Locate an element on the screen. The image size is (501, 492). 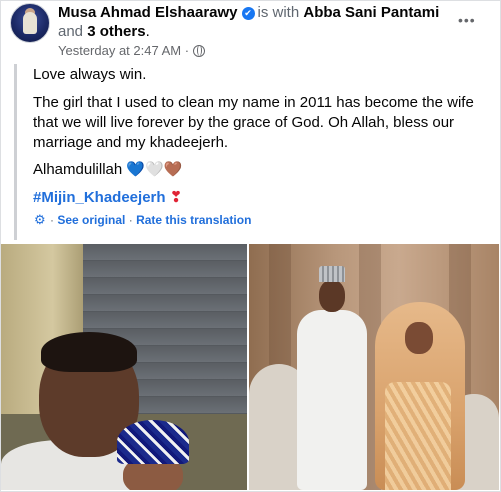
author-name: Musa Ahmad Elshaarawy is located at coordinates (148, 12).